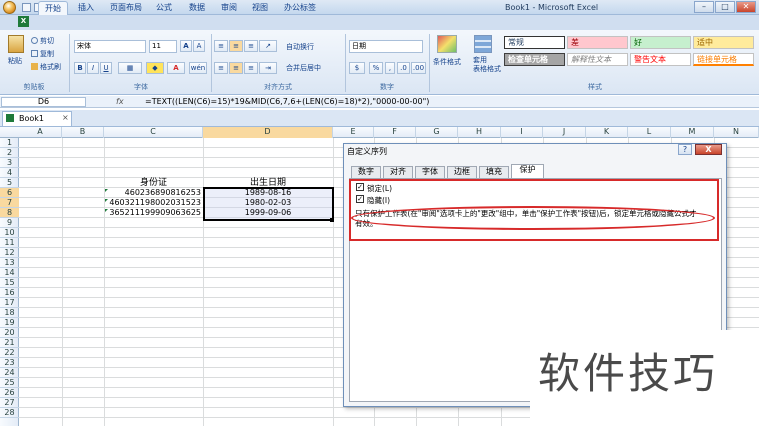 The width and height of the screenshot is (759, 426). Describe the element at coordinates (357, 68) in the screenshot. I see `currency-button: $` at that location.